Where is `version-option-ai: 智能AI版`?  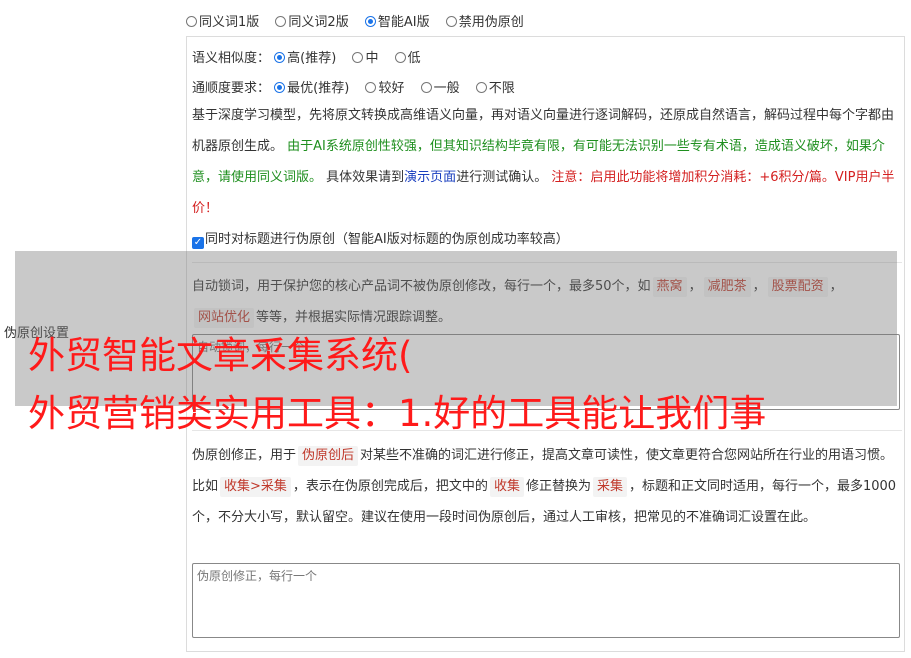 version-option-ai: 智能AI版 is located at coordinates (397, 20).